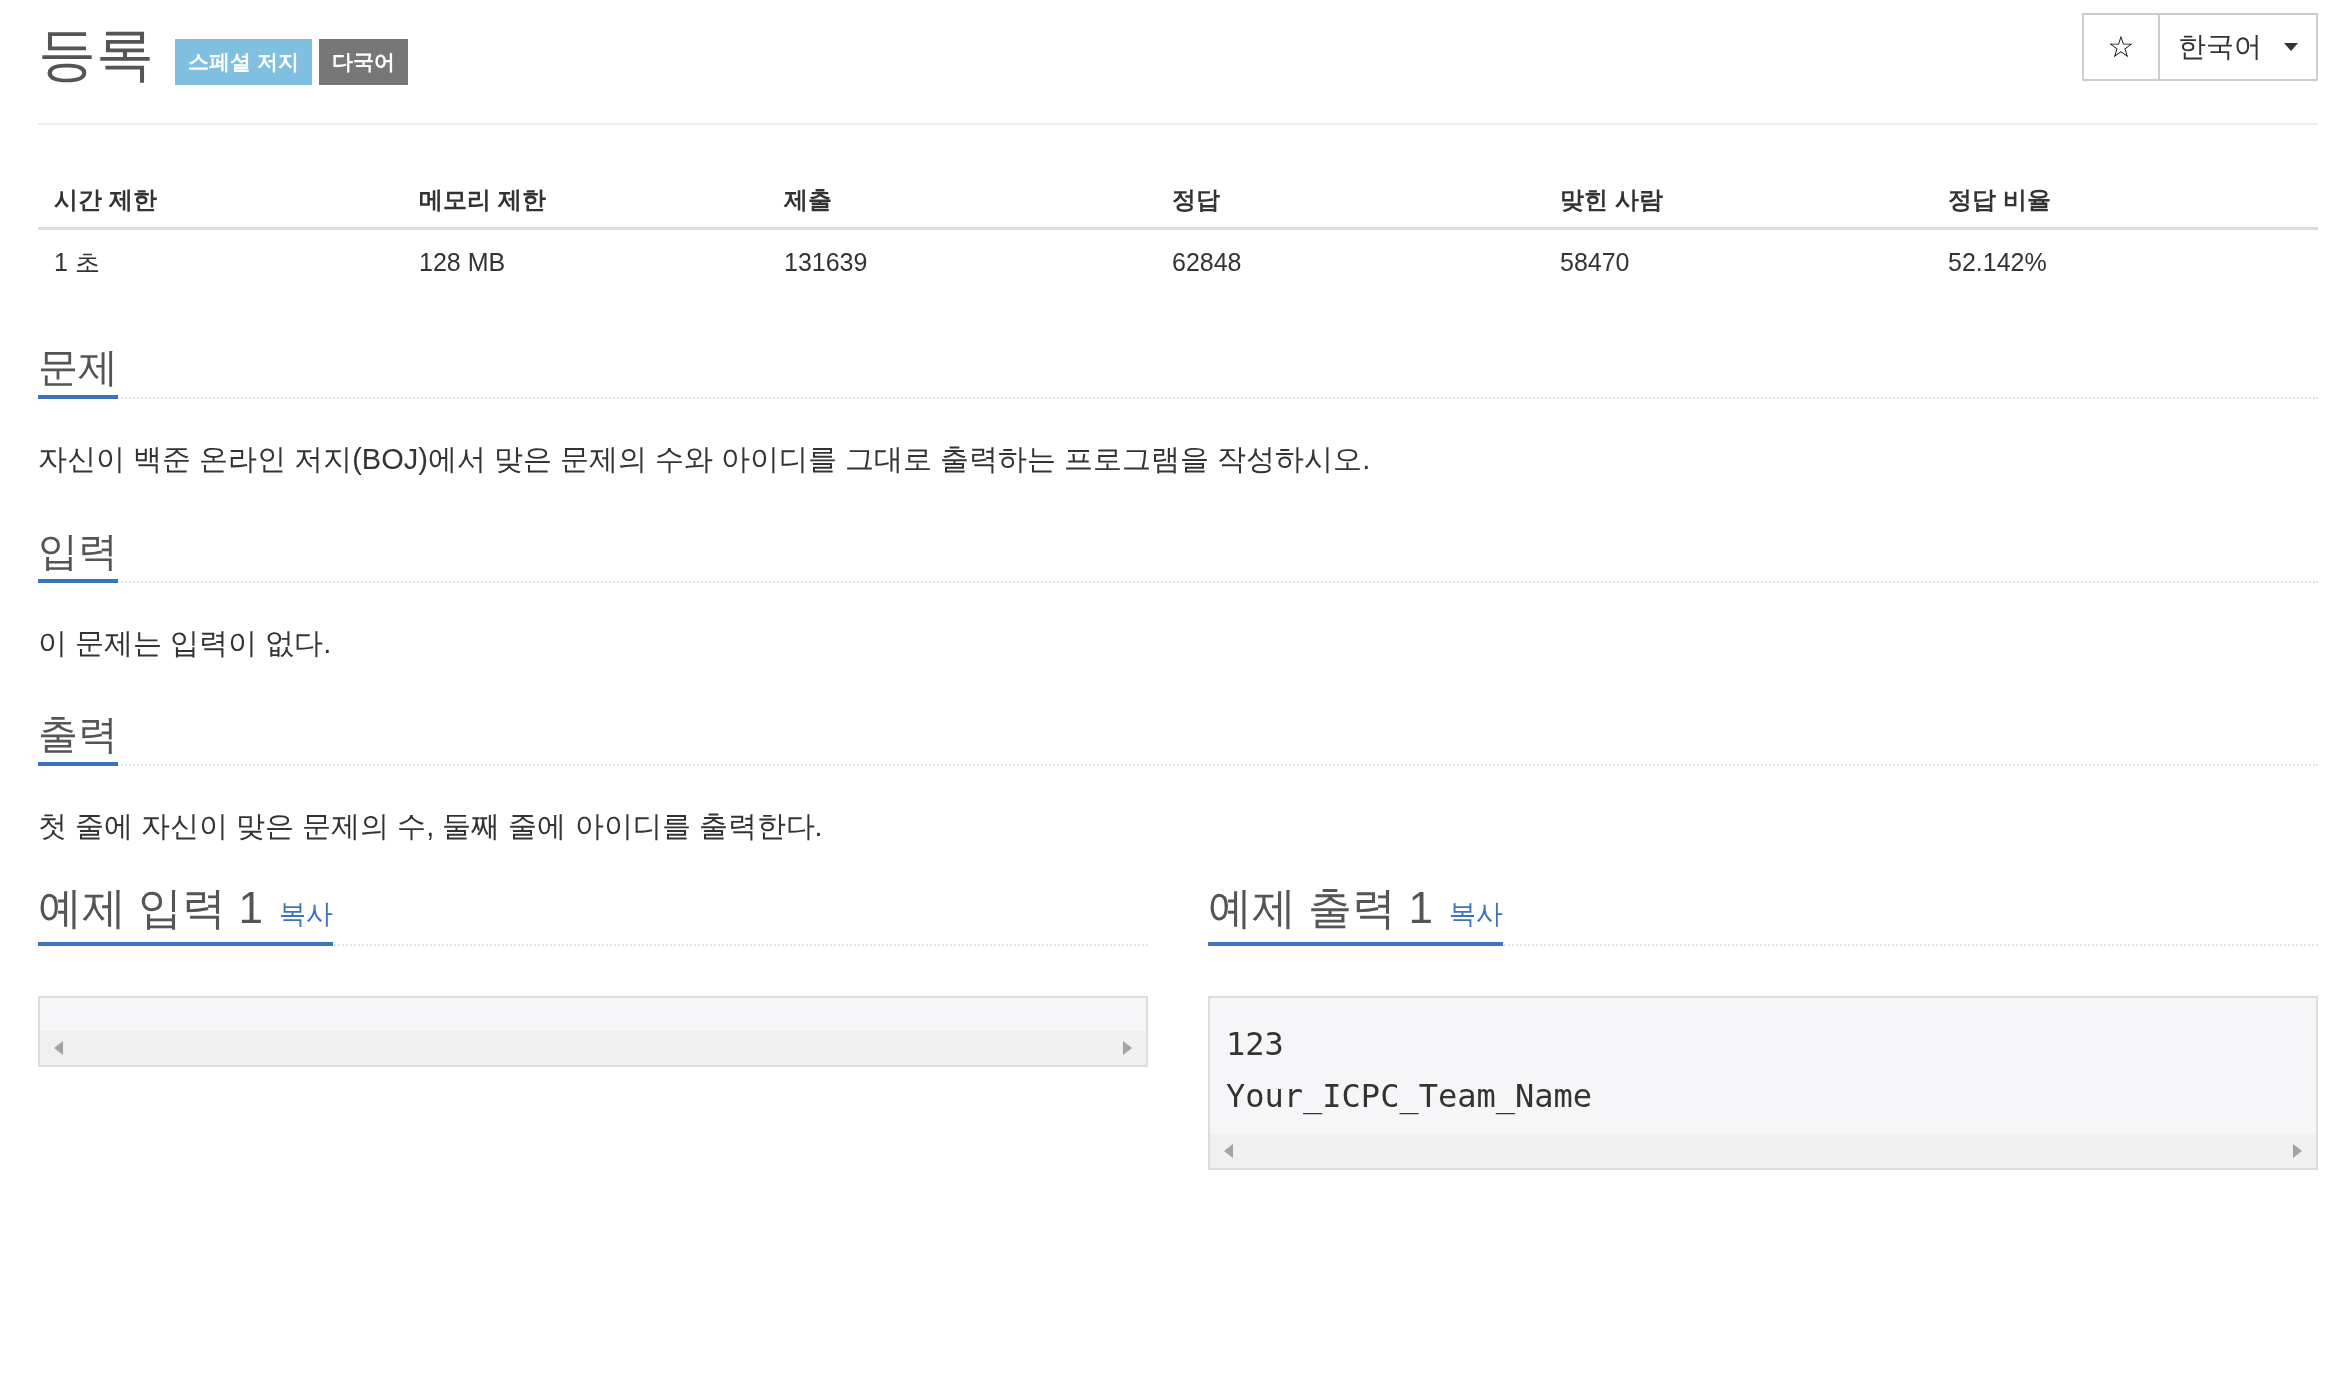 Image resolution: width=2338 pixels, height=1378 pixels. What do you see at coordinates (77, 262) in the screenshot?
I see `table-cell-text: 1 초` at bounding box center [77, 262].